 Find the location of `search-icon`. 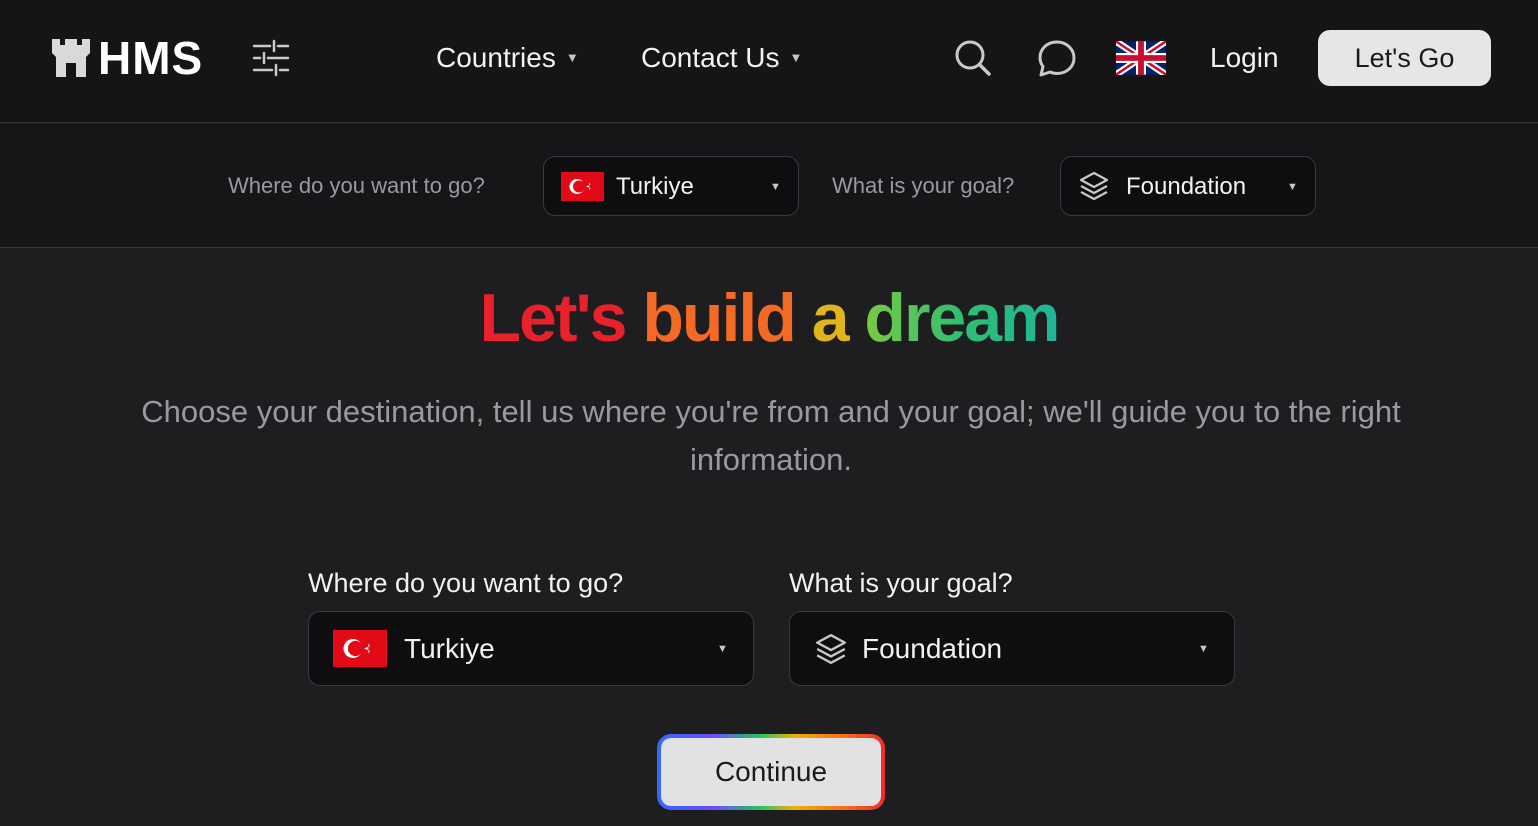

search-icon is located at coordinates (973, 58).